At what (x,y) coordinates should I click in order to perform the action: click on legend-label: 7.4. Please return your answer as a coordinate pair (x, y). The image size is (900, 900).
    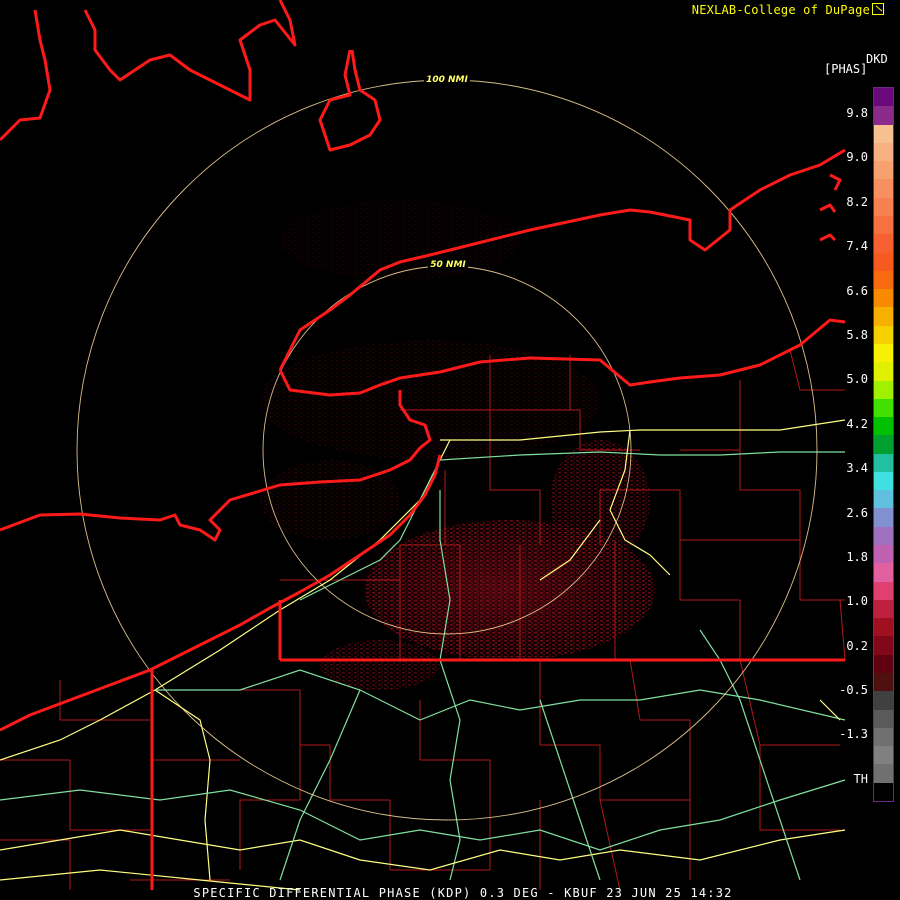
    Looking at the image, I should click on (857, 246).